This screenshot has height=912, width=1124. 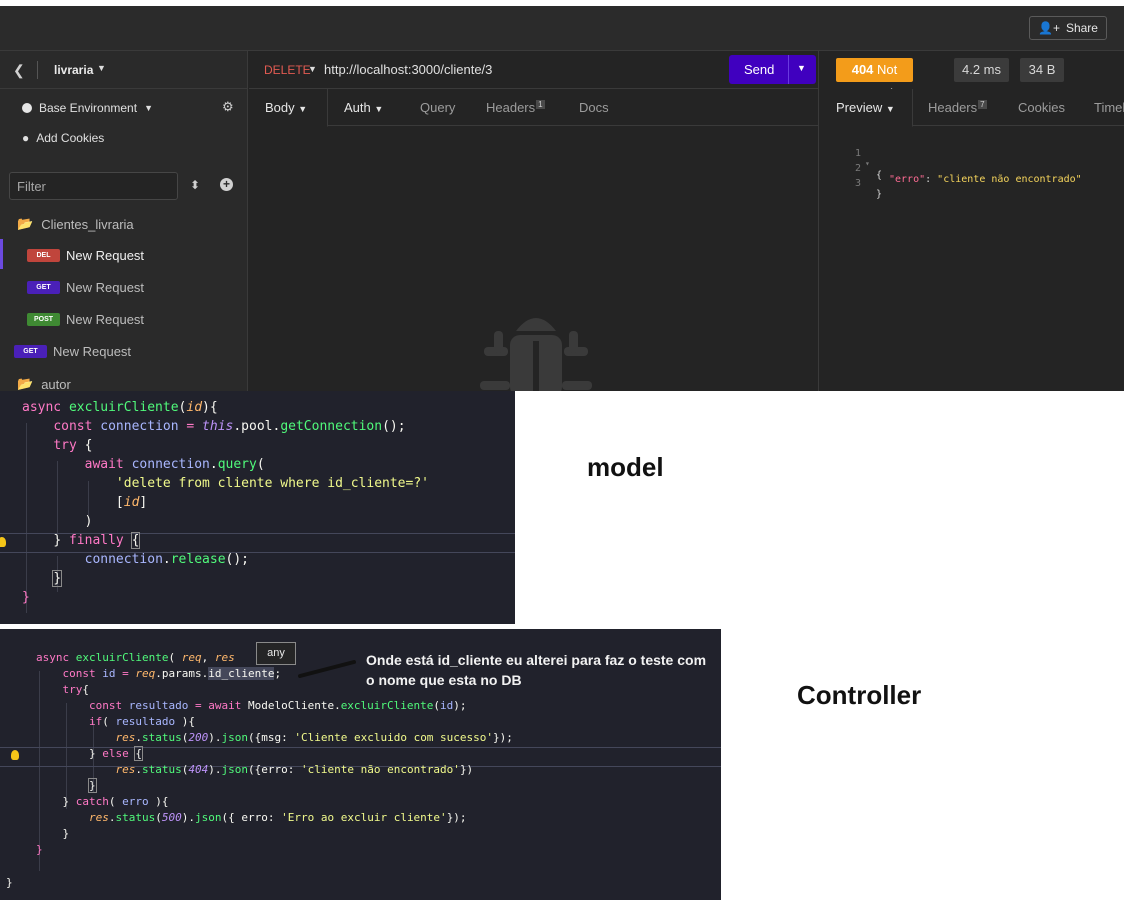 What do you see at coordinates (88, 521) in the screenshot?
I see `code-line: )` at bounding box center [88, 521].